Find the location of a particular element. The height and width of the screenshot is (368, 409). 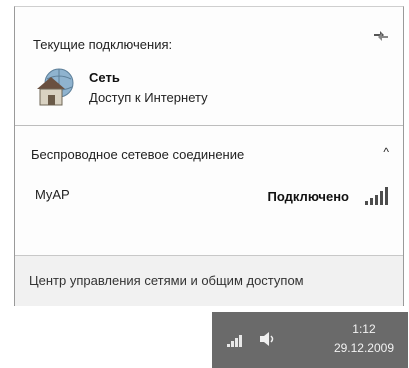

taskbar-tray: 1:12 29.12.2009 is located at coordinates (310, 340).